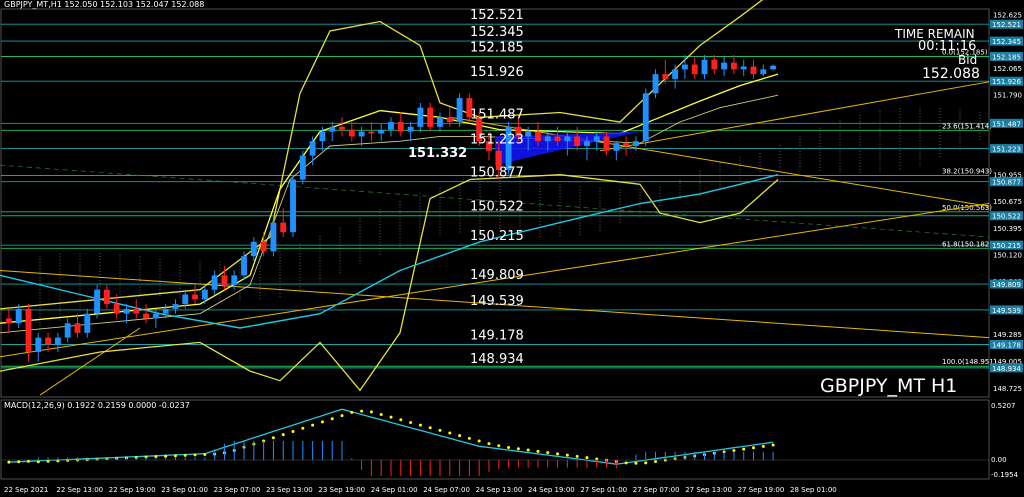 This screenshot has height=497, width=1024. What do you see at coordinates (1006, 217) in the screenshot?
I see `price-marker-text: 150.522` at bounding box center [1006, 217].